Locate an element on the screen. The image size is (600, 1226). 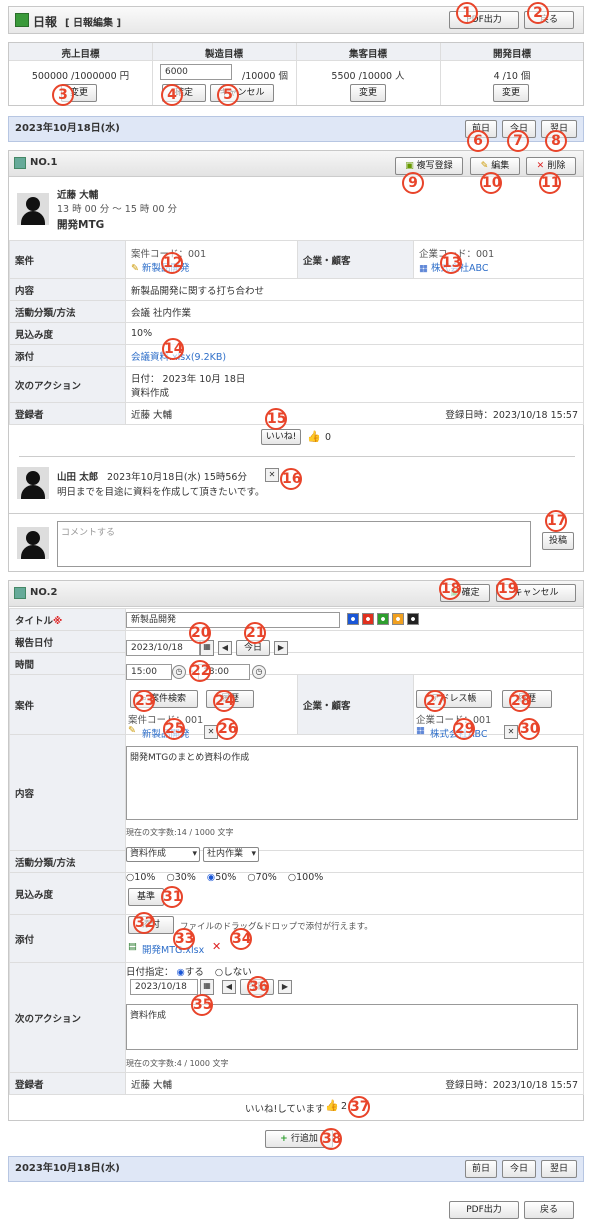
annotation-10: 10 is located at coordinates (491, 183).